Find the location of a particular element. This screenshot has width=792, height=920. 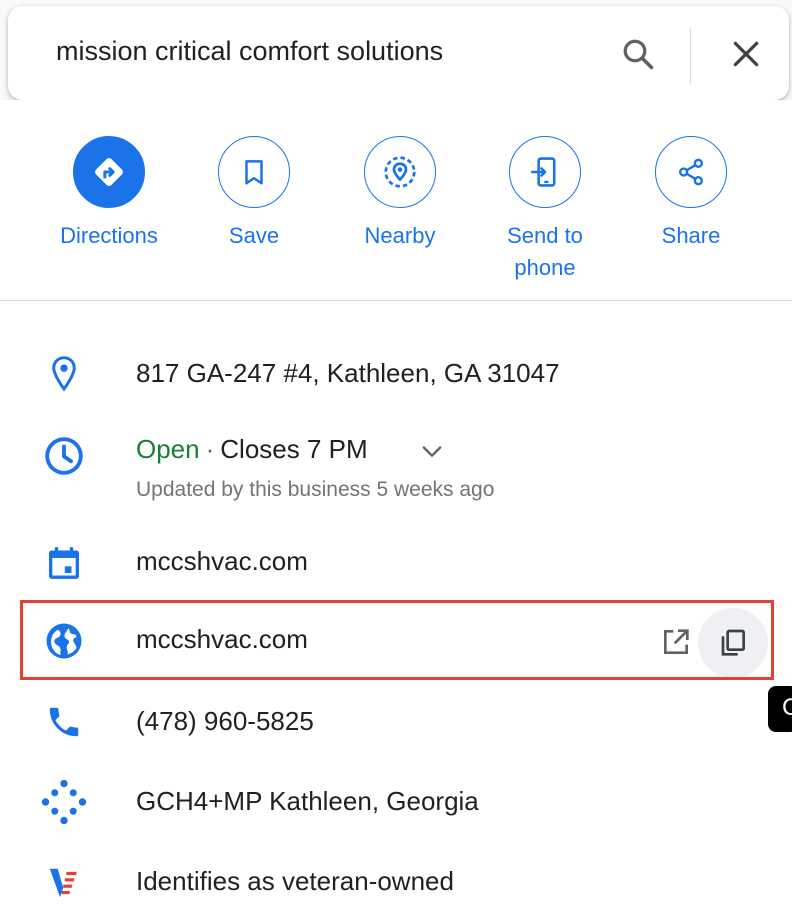

copy-icon is located at coordinates (733, 642).